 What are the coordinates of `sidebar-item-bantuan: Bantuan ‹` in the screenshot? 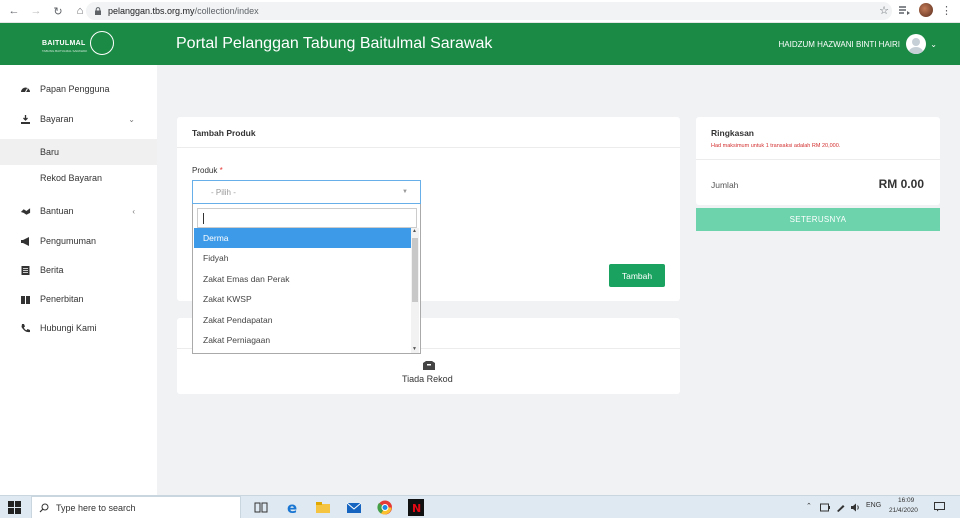 It's located at (78, 211).